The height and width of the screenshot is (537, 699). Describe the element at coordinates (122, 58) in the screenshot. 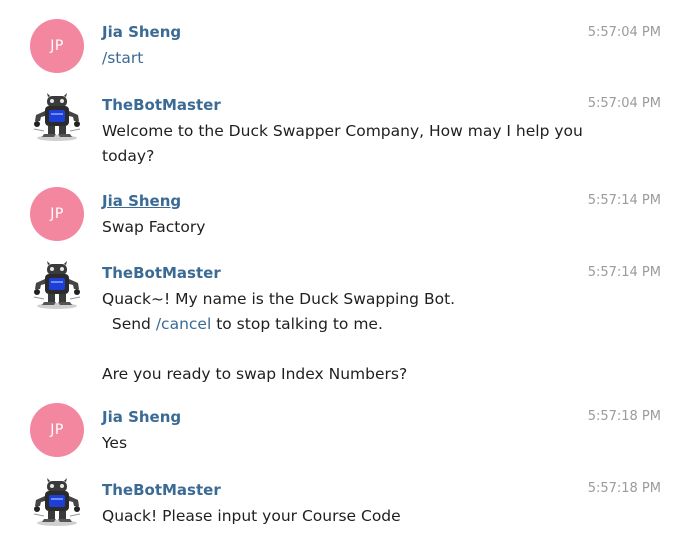

I see `command-link: /start` at that location.